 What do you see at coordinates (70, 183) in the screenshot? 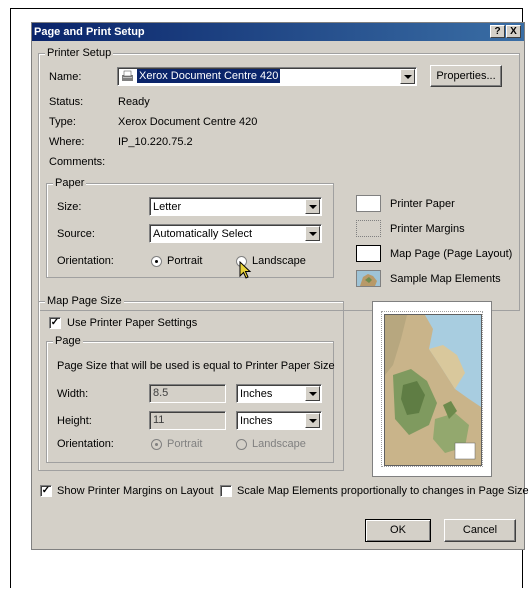
I see `paper-title: Paper` at bounding box center [70, 183].